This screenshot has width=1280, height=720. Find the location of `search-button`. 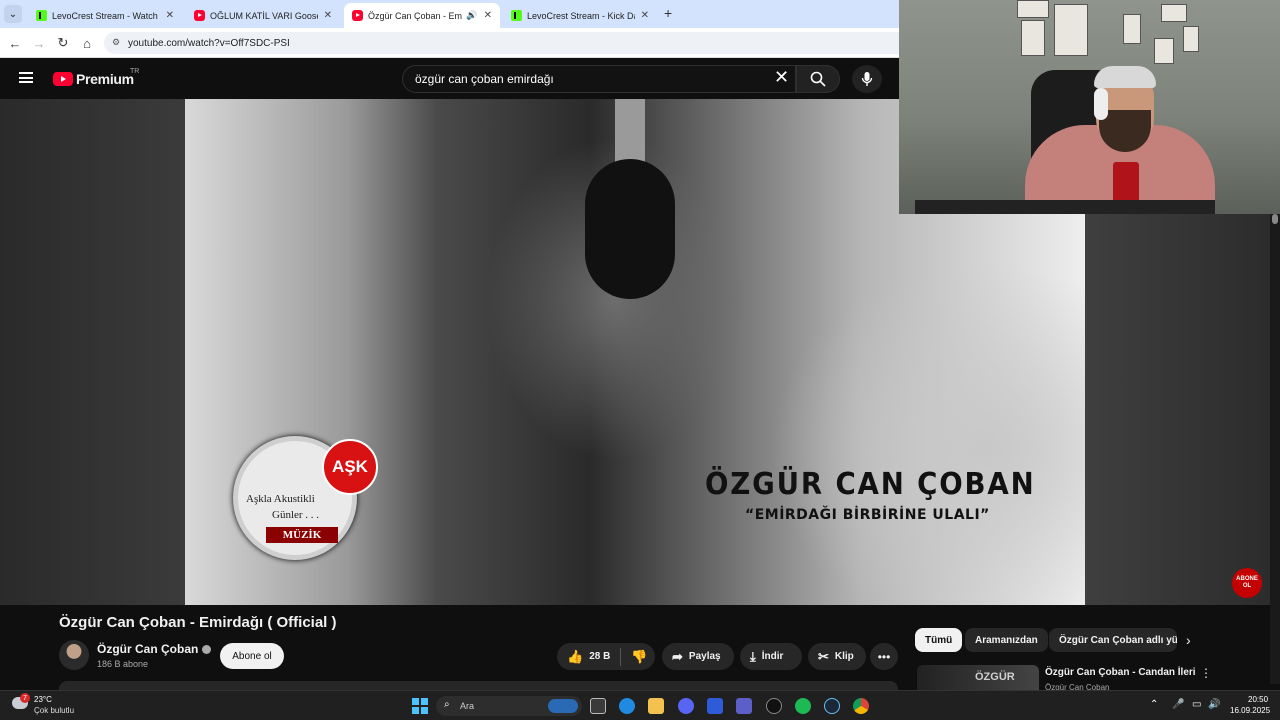

search-button is located at coordinates (818, 79).